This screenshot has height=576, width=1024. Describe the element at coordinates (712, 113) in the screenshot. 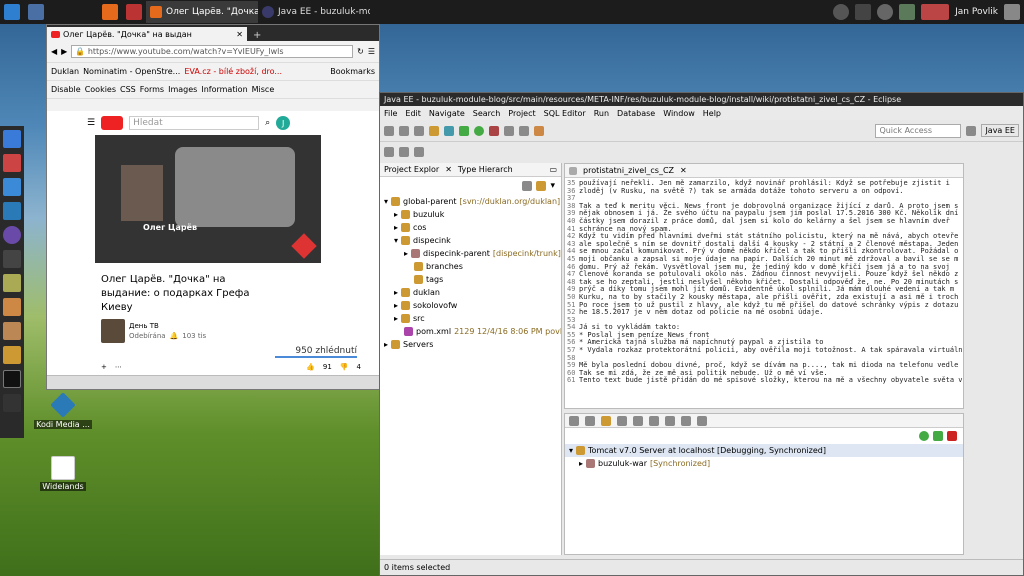

I see `menu-help: Help` at that location.